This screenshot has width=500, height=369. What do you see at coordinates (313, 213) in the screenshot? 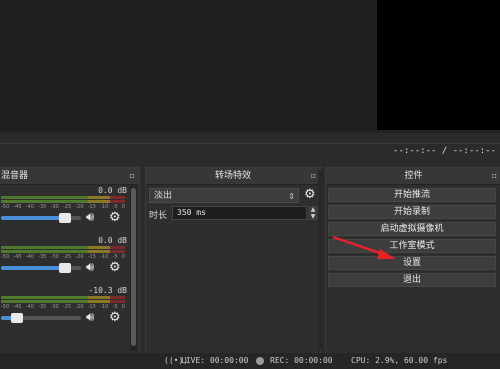
I see `duration-spinner: ▲ ▼` at bounding box center [313, 213].